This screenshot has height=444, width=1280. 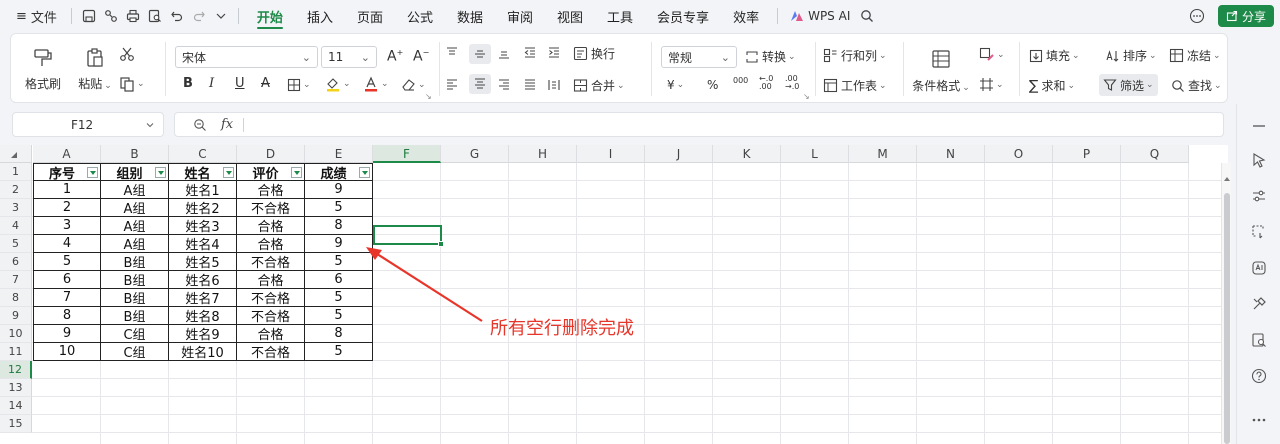 What do you see at coordinates (16, 316) in the screenshot?
I see `row-header-9: 9` at bounding box center [16, 316].